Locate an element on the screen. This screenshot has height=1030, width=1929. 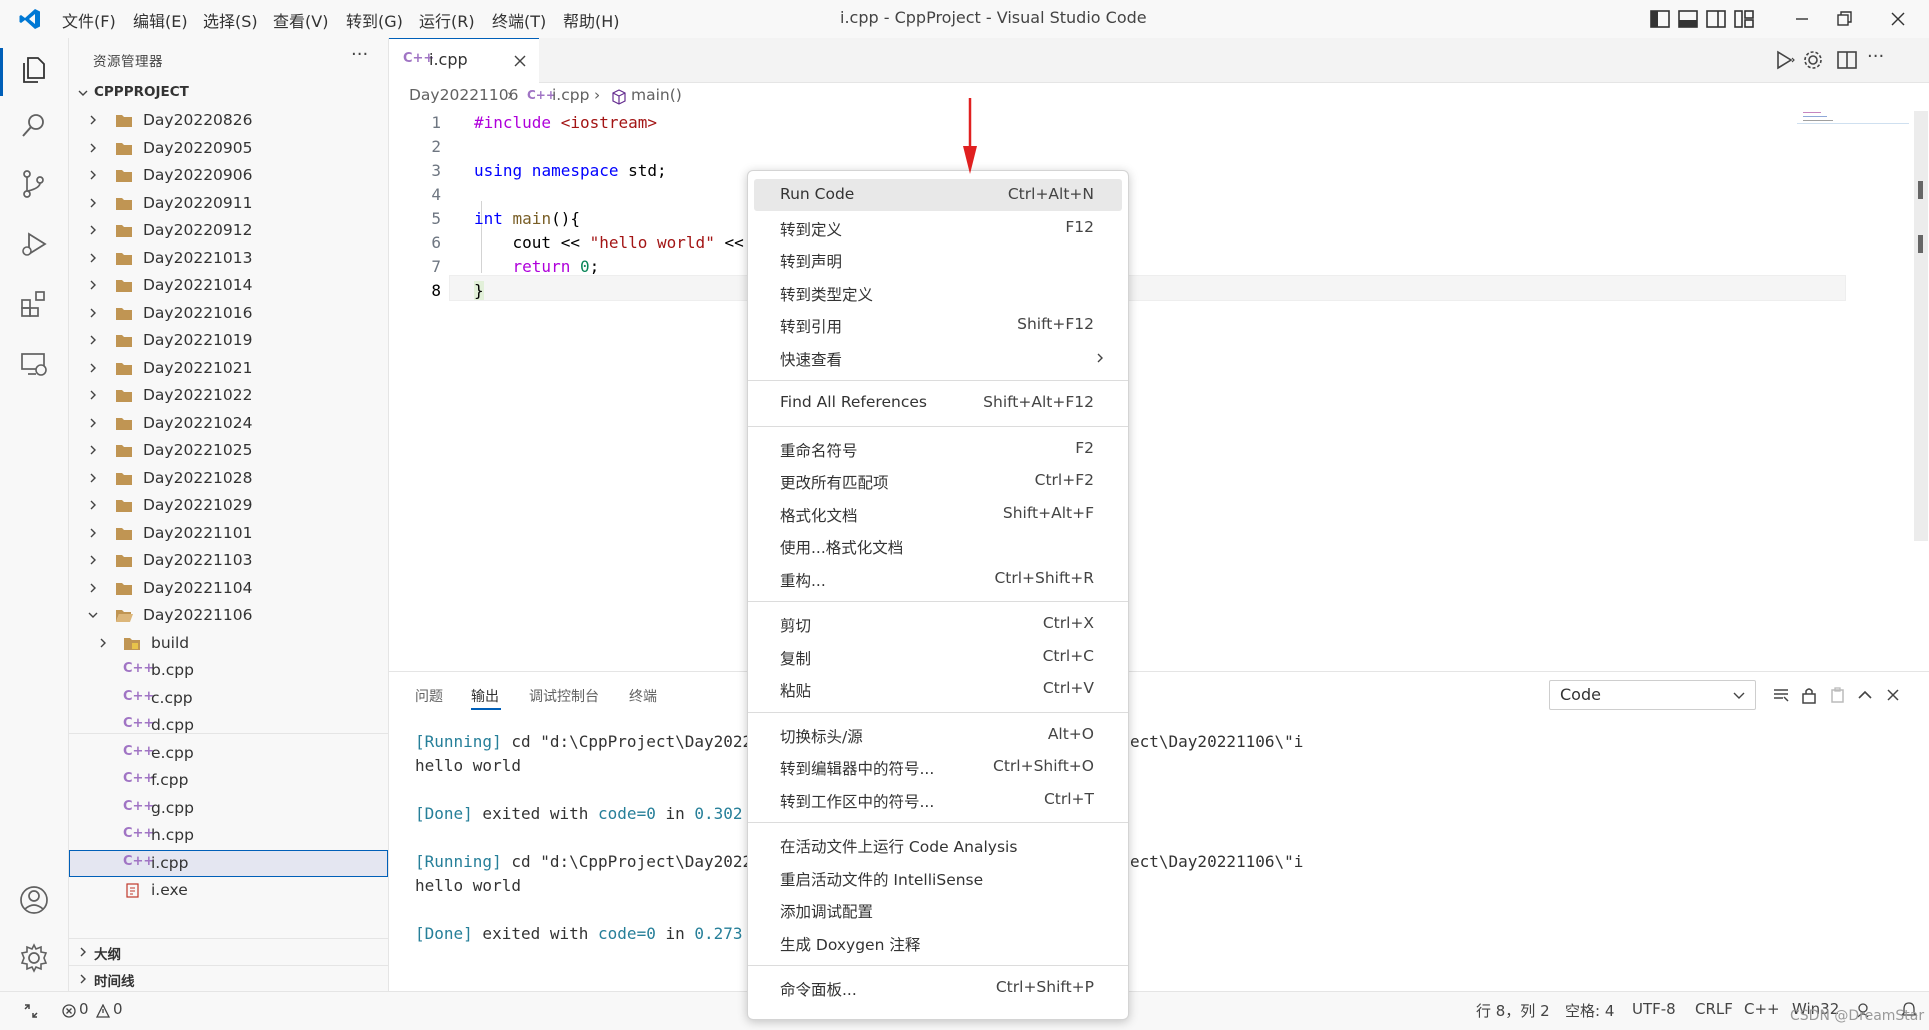
minimap is located at coordinates (1853, 116).